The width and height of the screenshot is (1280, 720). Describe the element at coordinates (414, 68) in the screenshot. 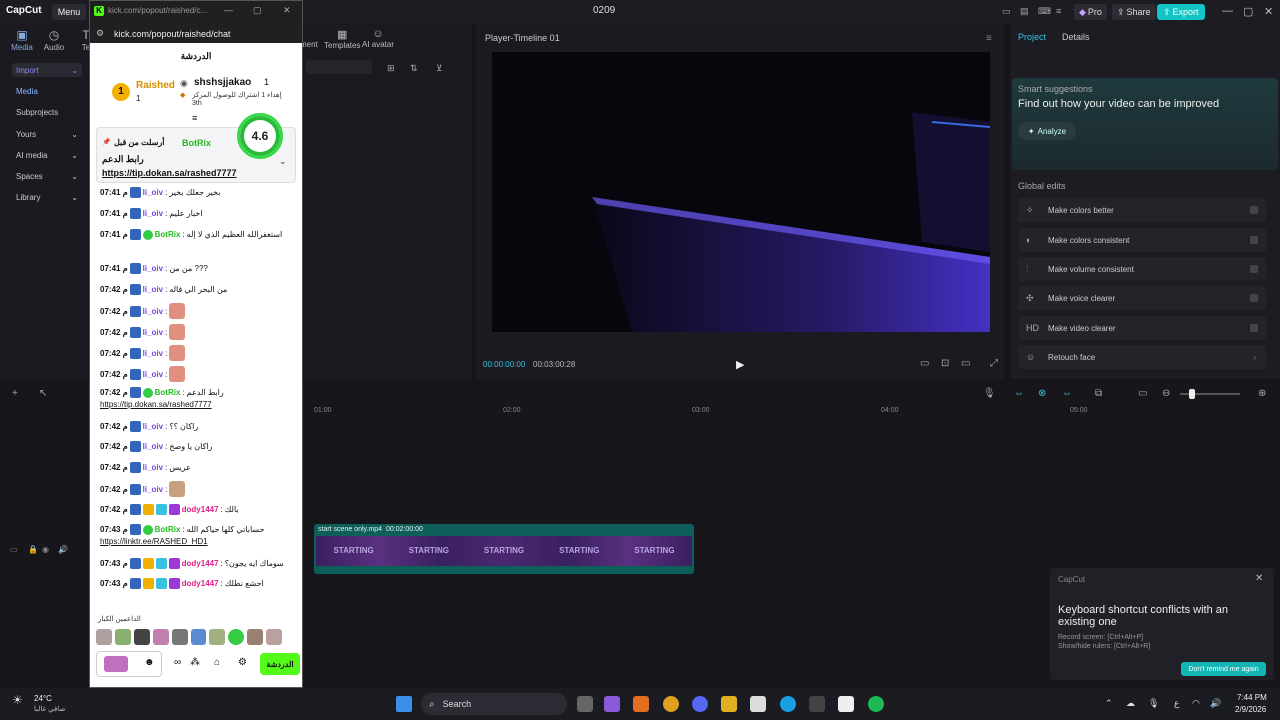

I see `sort-icon: ⇅` at that location.